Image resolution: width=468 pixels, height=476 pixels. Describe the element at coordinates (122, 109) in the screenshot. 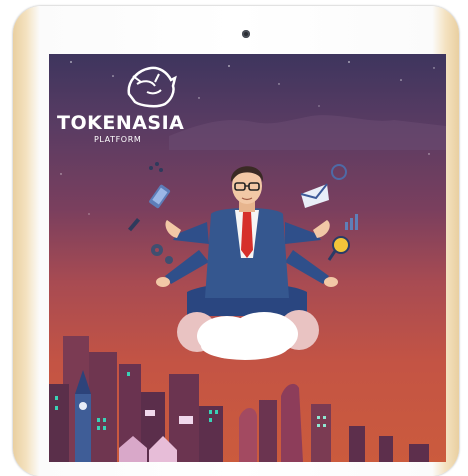

I see `brand-logo: TOKENASIA PLATFORM` at that location.